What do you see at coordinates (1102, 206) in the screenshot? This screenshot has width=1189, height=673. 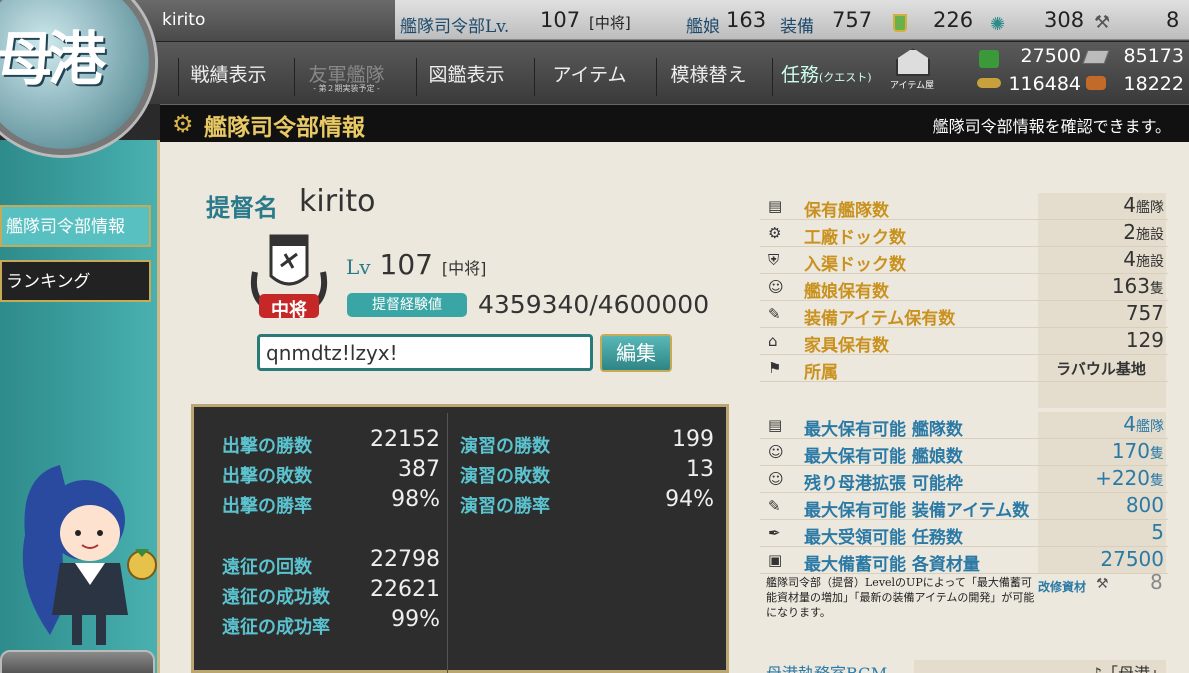 I see `info-value: 4艦隊` at bounding box center [1102, 206].